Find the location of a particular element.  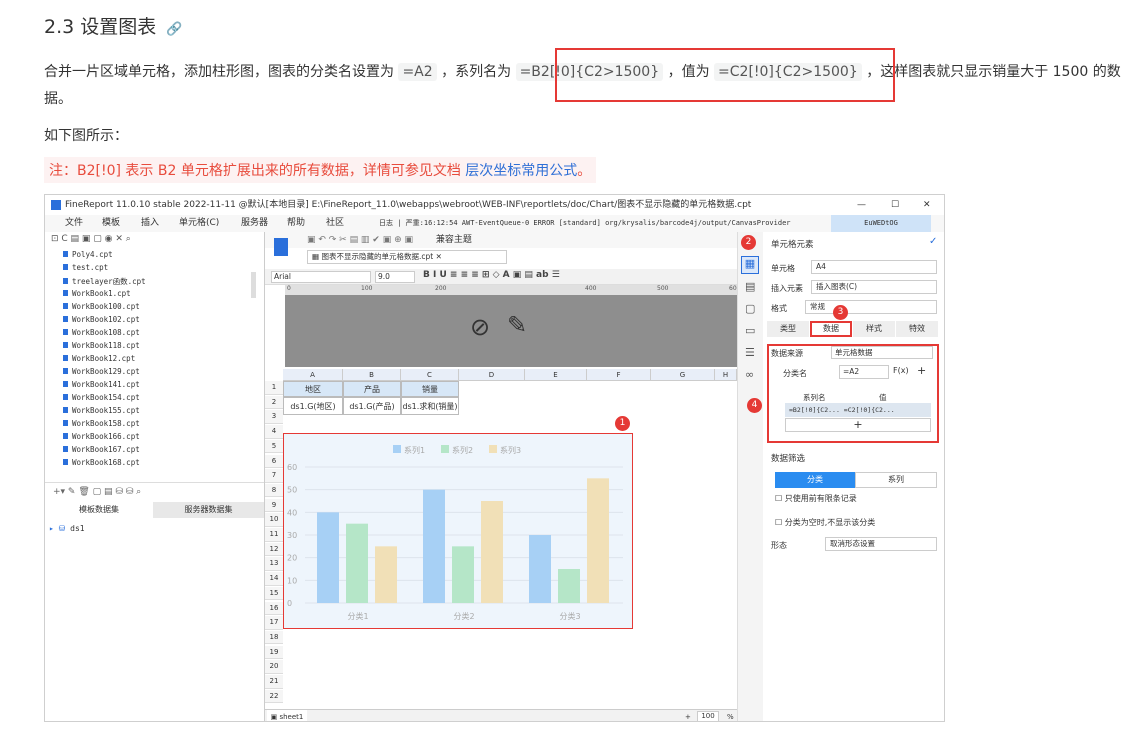

row-header: 3 is located at coordinates (274, 417).